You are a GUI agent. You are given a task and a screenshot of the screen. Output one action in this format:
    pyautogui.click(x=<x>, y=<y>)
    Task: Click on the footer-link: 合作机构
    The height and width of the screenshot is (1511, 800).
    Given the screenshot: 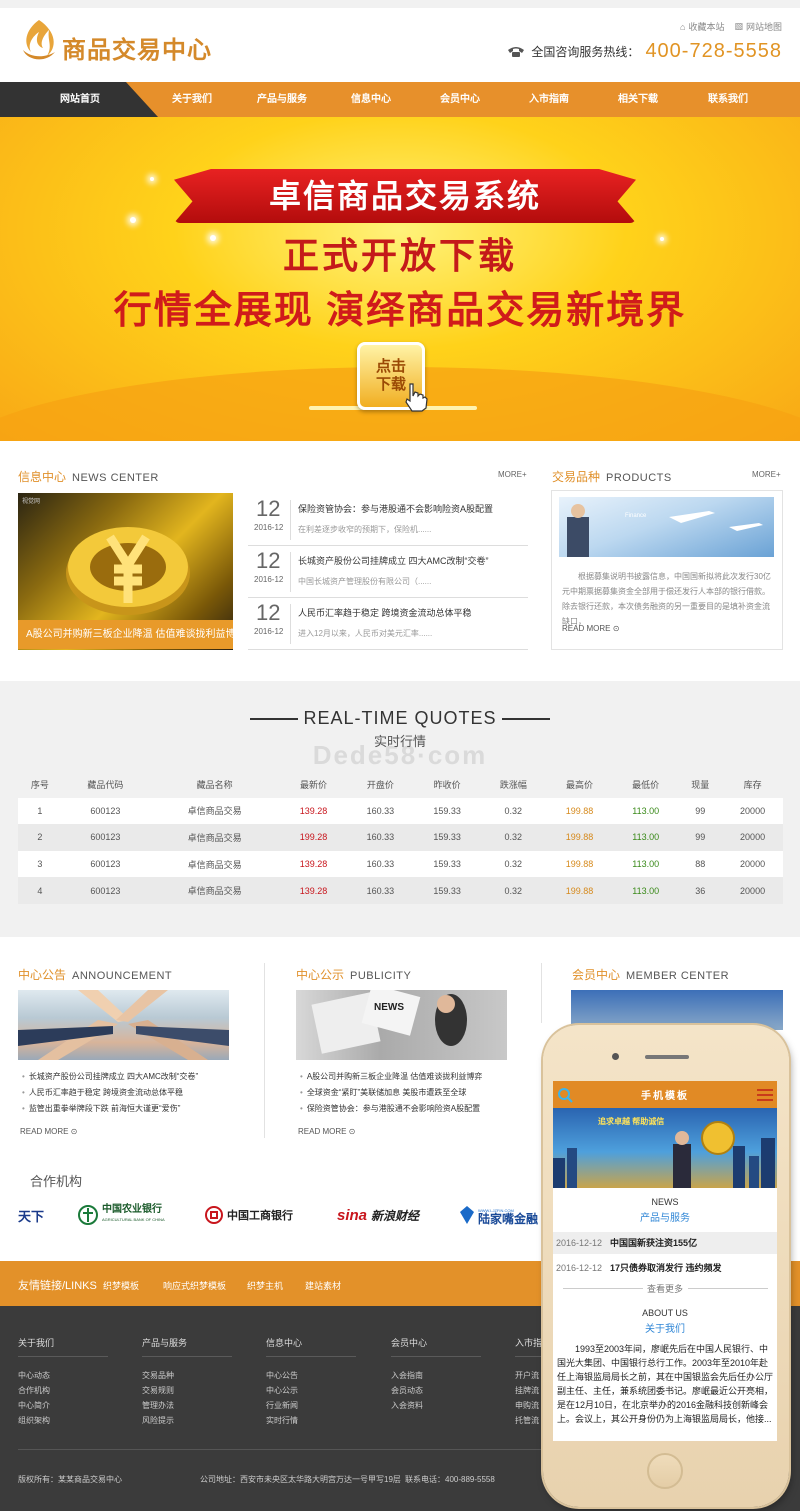 What is the action you would take?
    pyautogui.click(x=34, y=1390)
    